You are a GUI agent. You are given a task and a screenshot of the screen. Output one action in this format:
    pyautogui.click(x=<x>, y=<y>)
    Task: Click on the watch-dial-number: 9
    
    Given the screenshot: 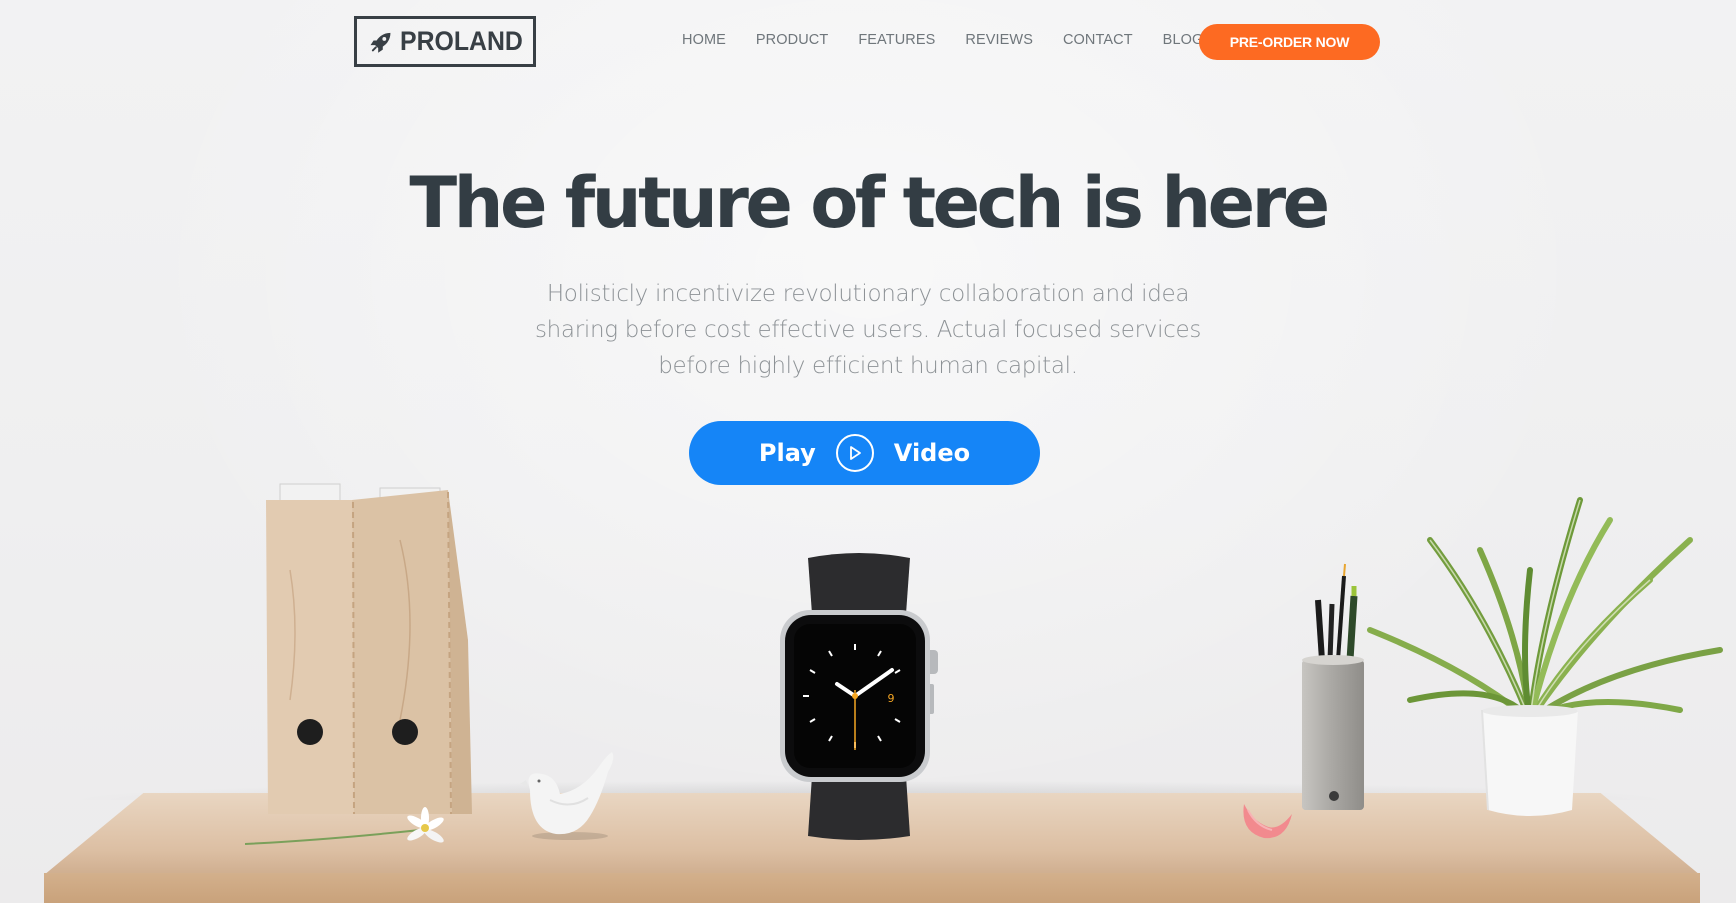 What is the action you would take?
    pyautogui.click(x=891, y=698)
    